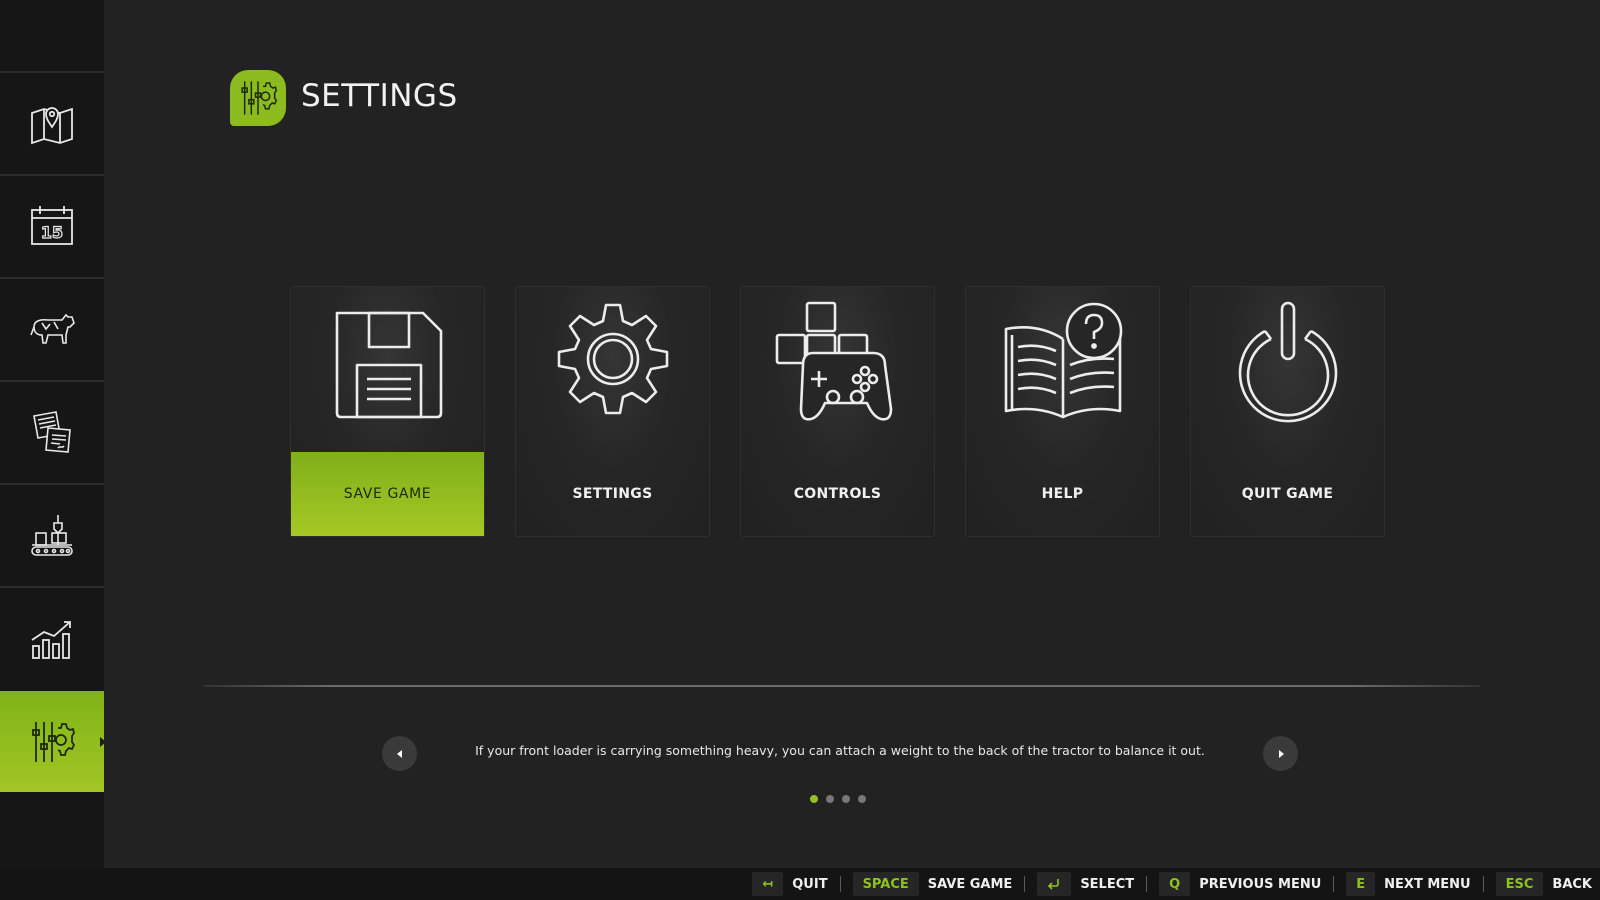 This screenshot has height=900, width=1600. I want to click on sidebar-item-settings, so click(53, 741).